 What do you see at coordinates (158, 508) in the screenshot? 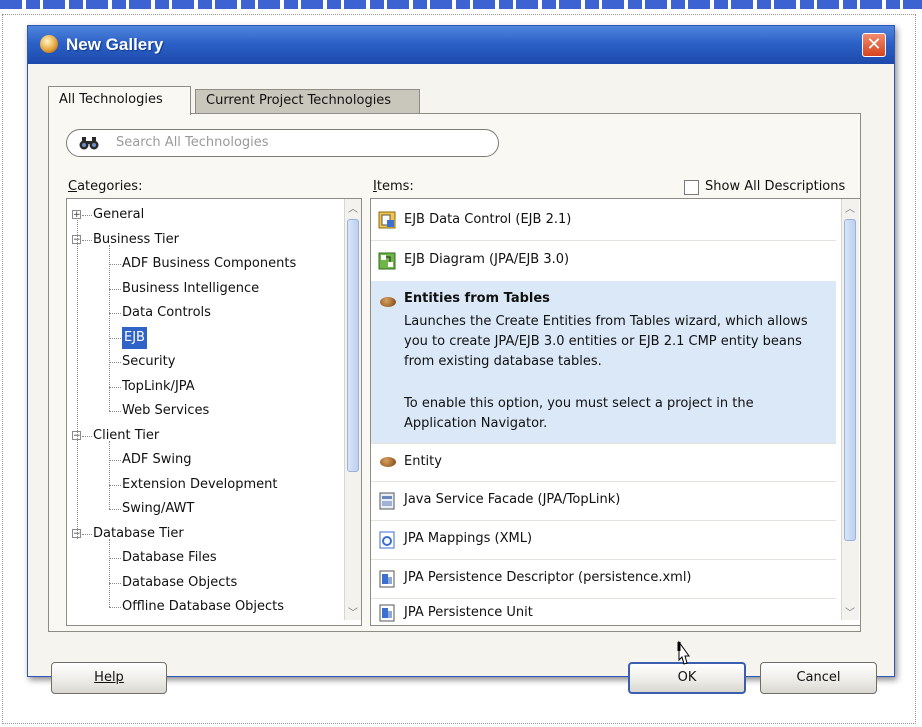
I see `tree-item-label: Swing/AWT` at bounding box center [158, 508].